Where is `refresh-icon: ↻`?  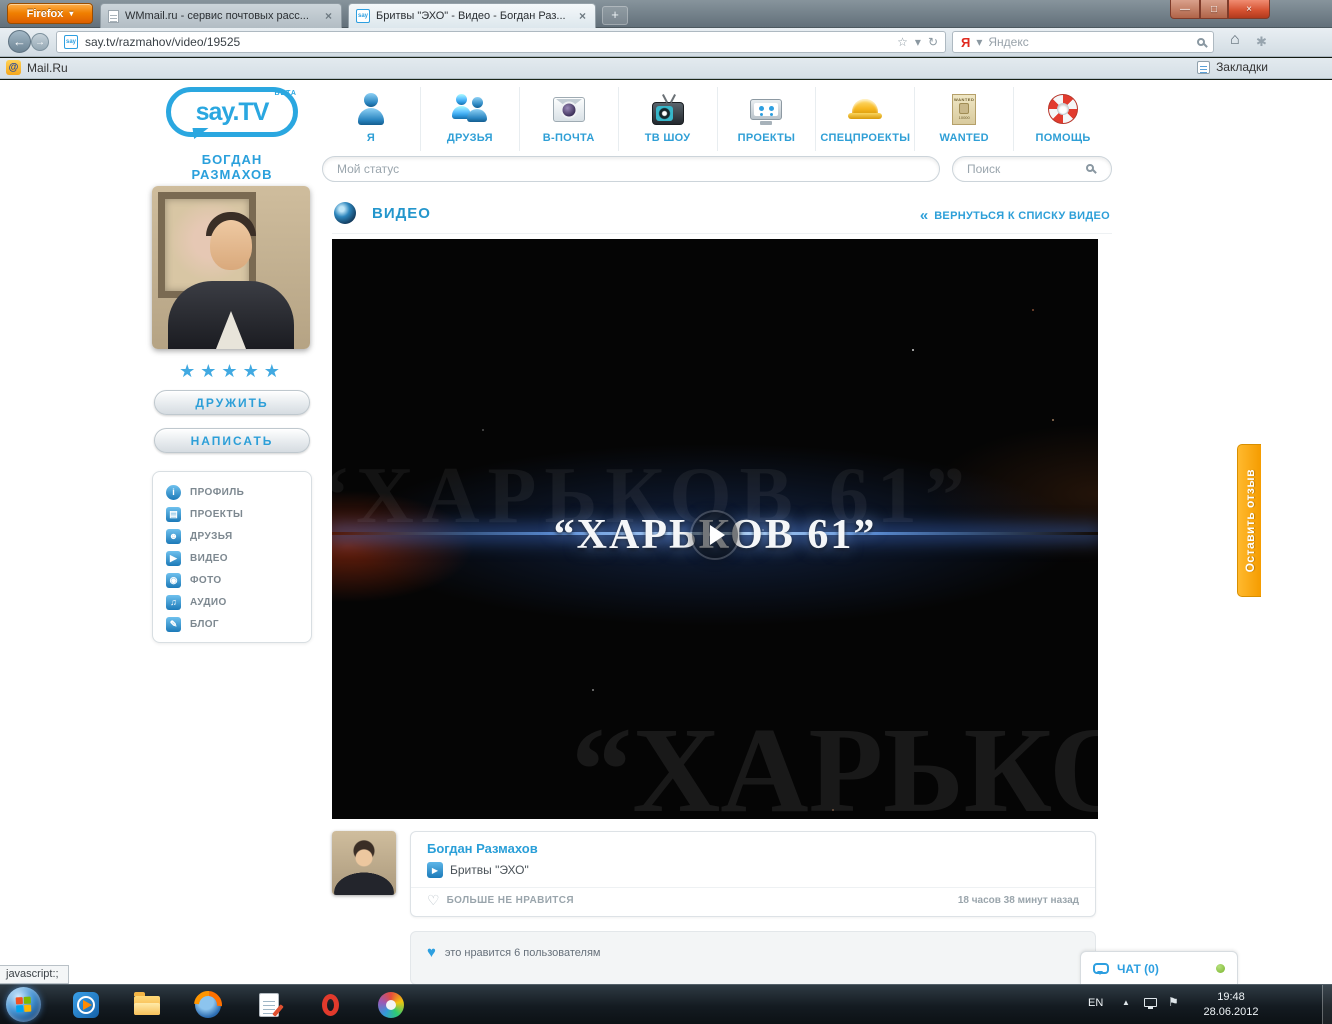
refresh-icon: ↻ is located at coordinates (933, 42).